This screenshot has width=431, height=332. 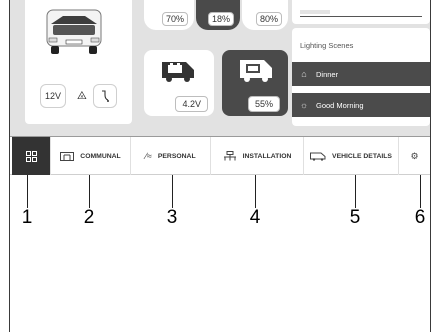 I want to click on sunrise-icon: ☼, so click(x=304, y=105).